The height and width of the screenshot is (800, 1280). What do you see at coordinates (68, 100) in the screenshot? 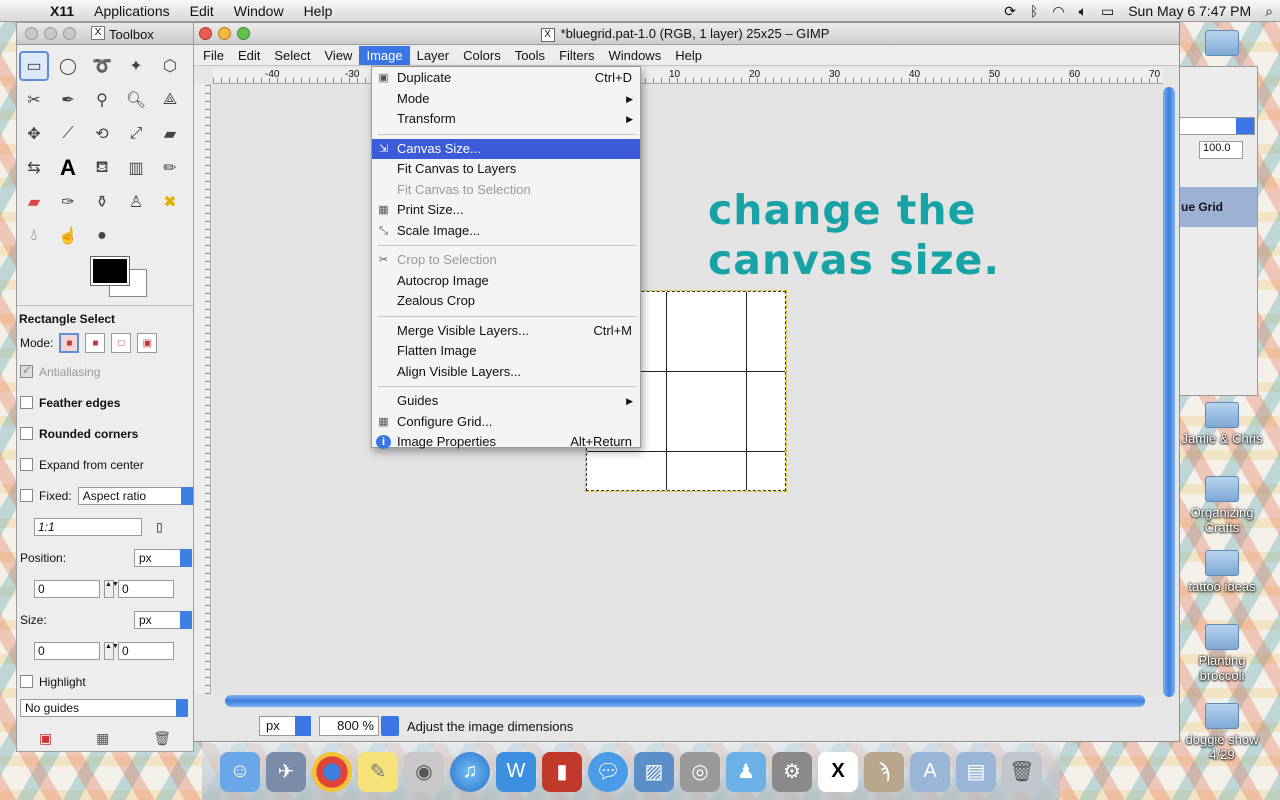
I see `paths-icon: ✒` at bounding box center [68, 100].